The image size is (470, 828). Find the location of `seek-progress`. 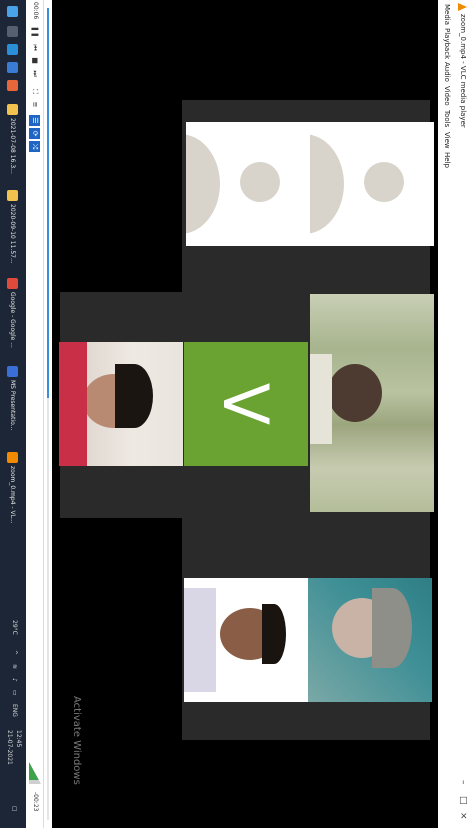

seek-progress is located at coordinates (48, 203).